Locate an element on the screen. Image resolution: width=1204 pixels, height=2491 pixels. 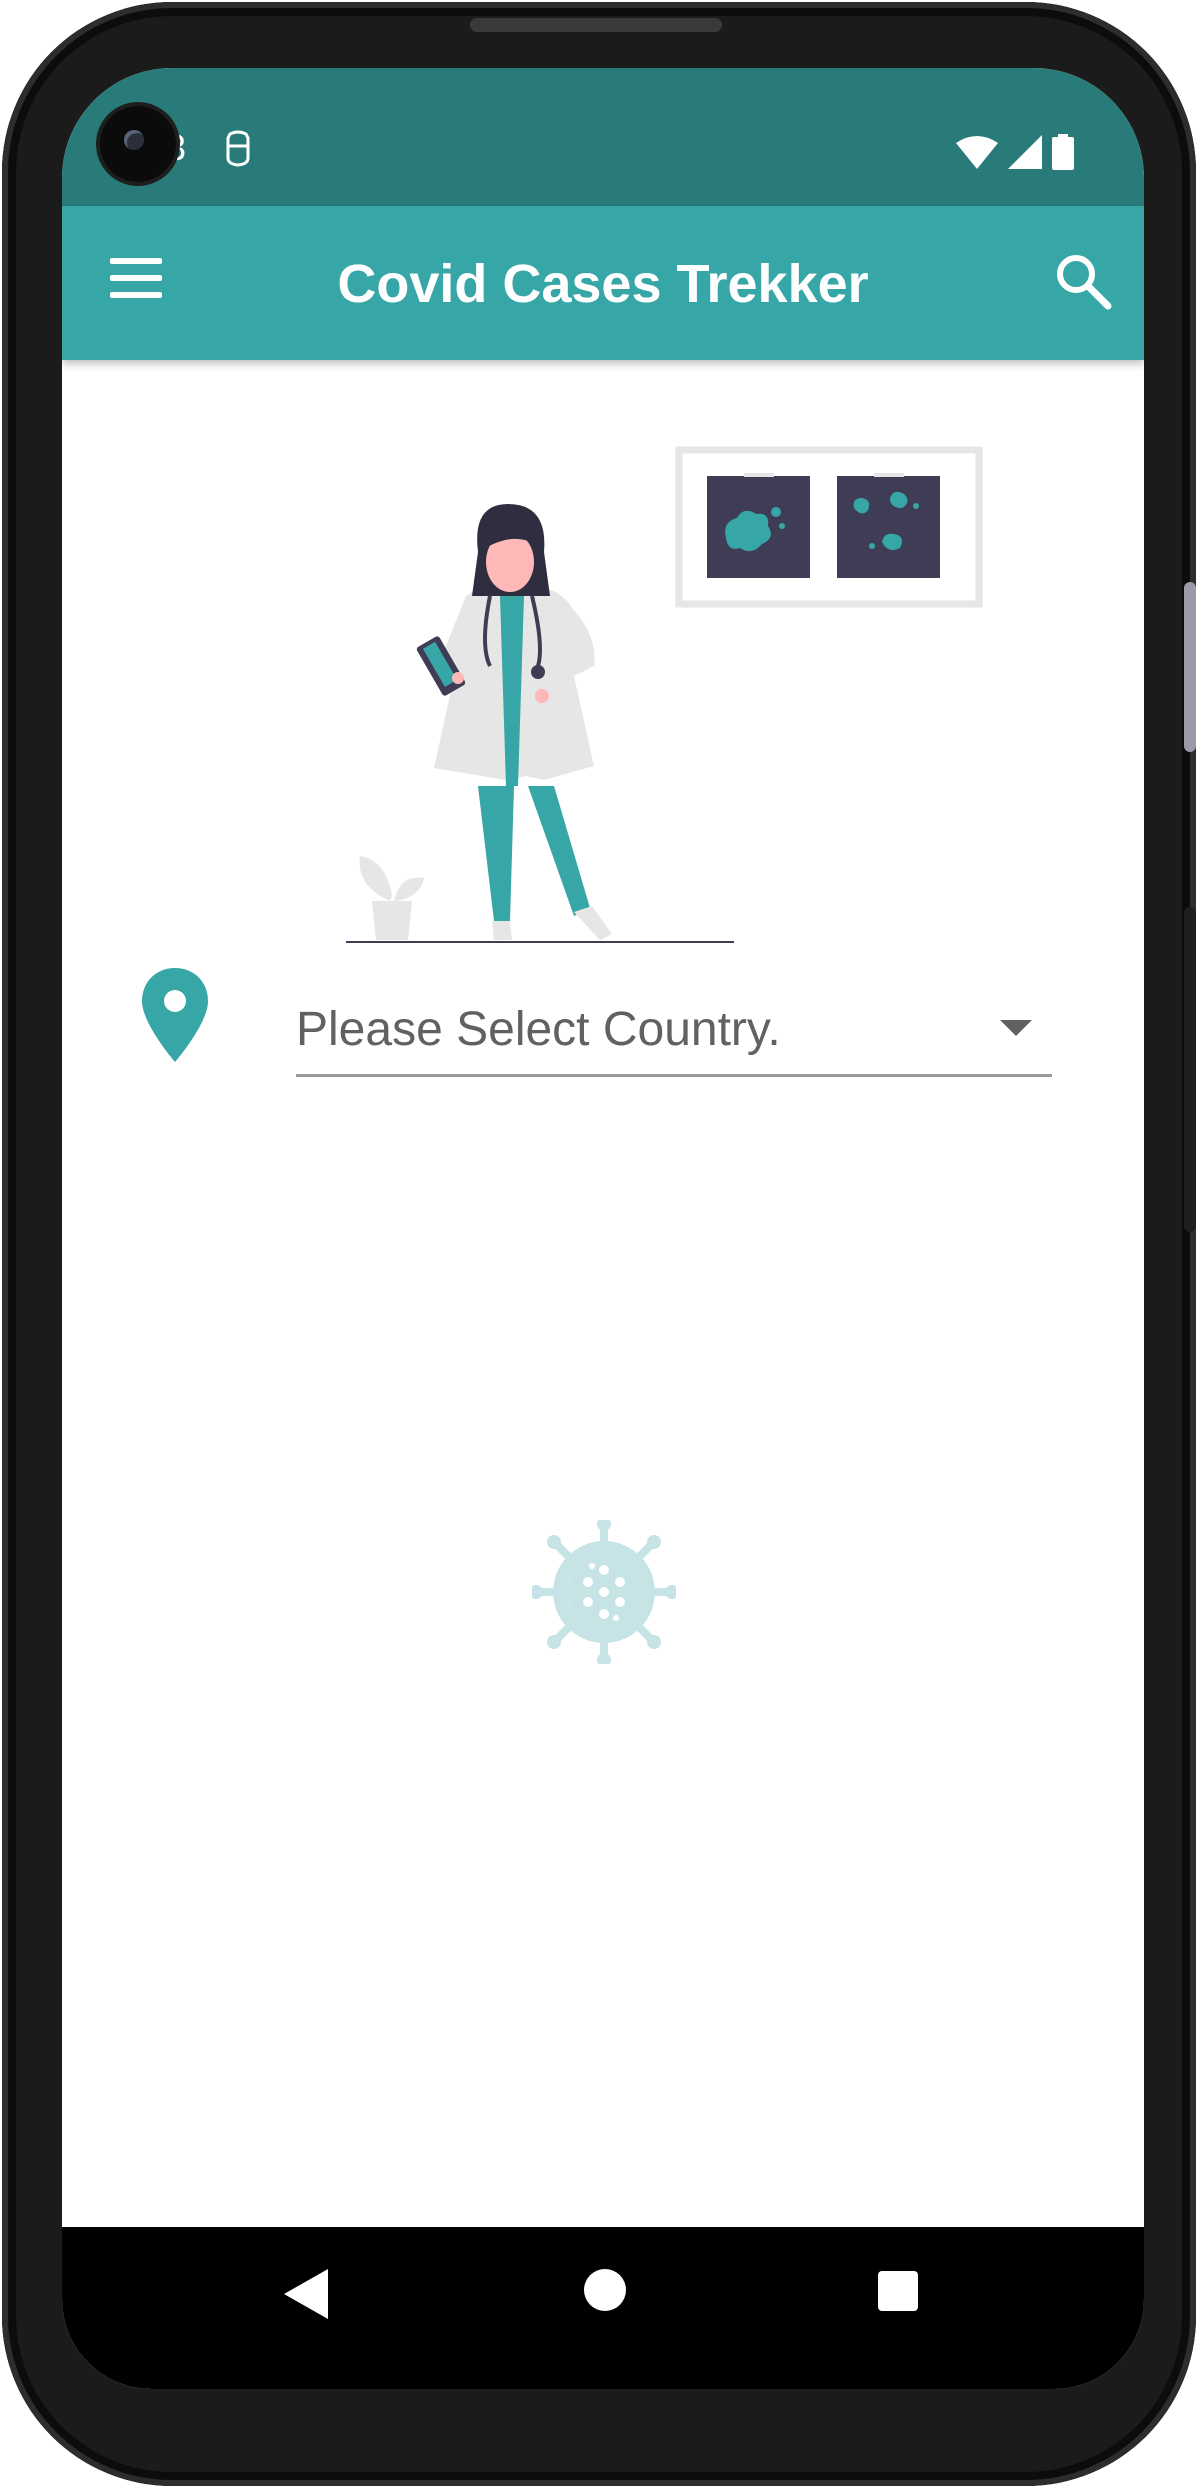
country-select: Please Select Country. is located at coordinates (674, 1022).